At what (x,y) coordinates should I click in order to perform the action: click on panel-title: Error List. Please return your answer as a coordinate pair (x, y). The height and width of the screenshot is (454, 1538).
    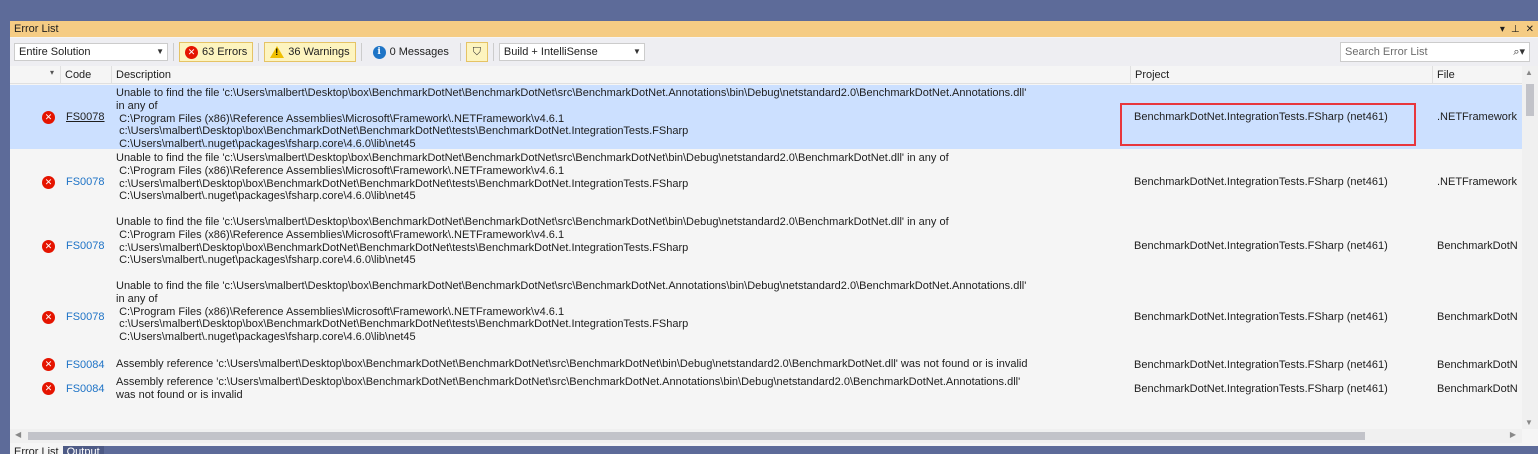
    Looking at the image, I should click on (36, 29).